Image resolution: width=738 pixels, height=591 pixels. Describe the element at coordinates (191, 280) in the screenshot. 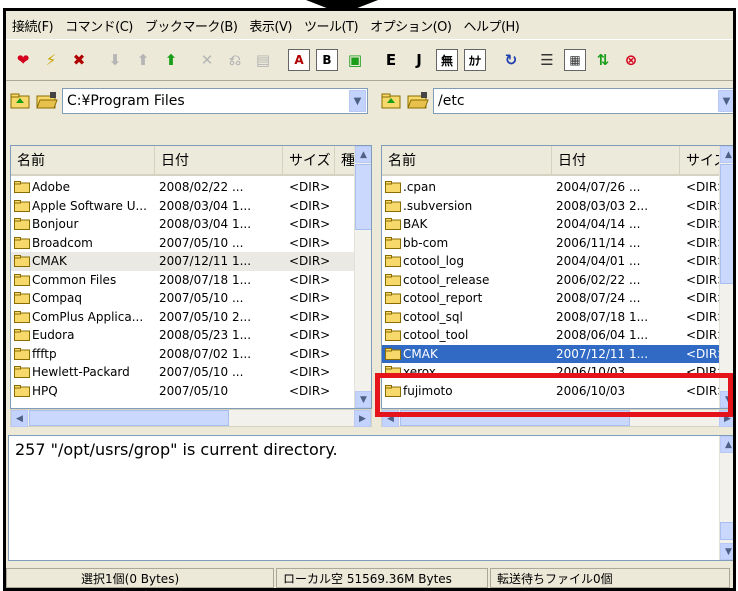

I see `file-row: Common Files 2008/07/18 1... <DIR>` at that location.